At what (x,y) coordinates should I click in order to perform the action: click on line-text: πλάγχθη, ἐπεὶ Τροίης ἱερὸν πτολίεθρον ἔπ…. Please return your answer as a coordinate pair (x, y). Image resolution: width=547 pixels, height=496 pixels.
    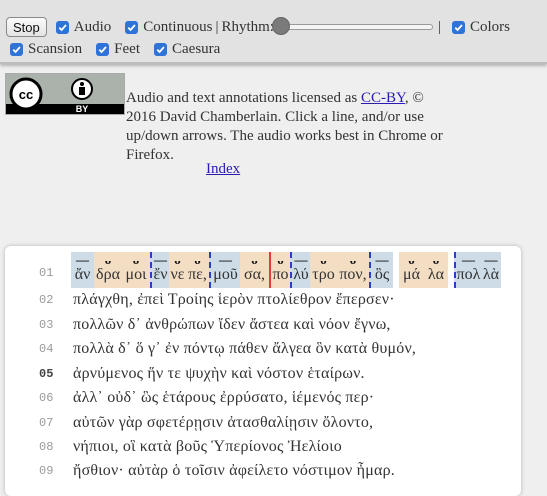
    Looking at the image, I should click on (234, 299).